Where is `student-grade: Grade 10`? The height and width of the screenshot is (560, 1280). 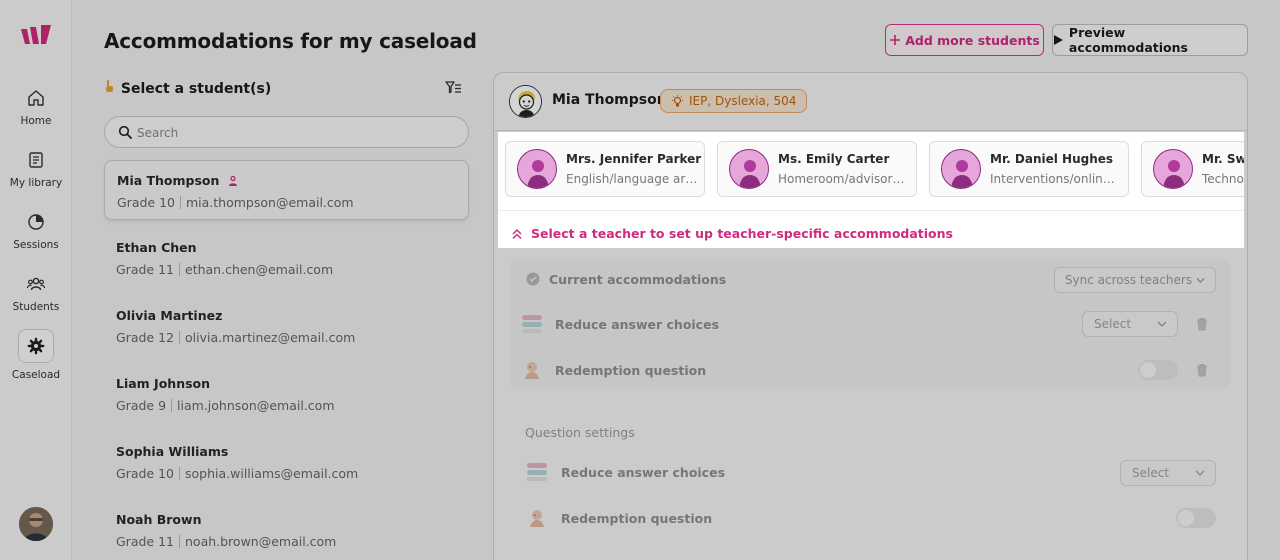
student-grade: Grade 10 is located at coordinates (145, 473).